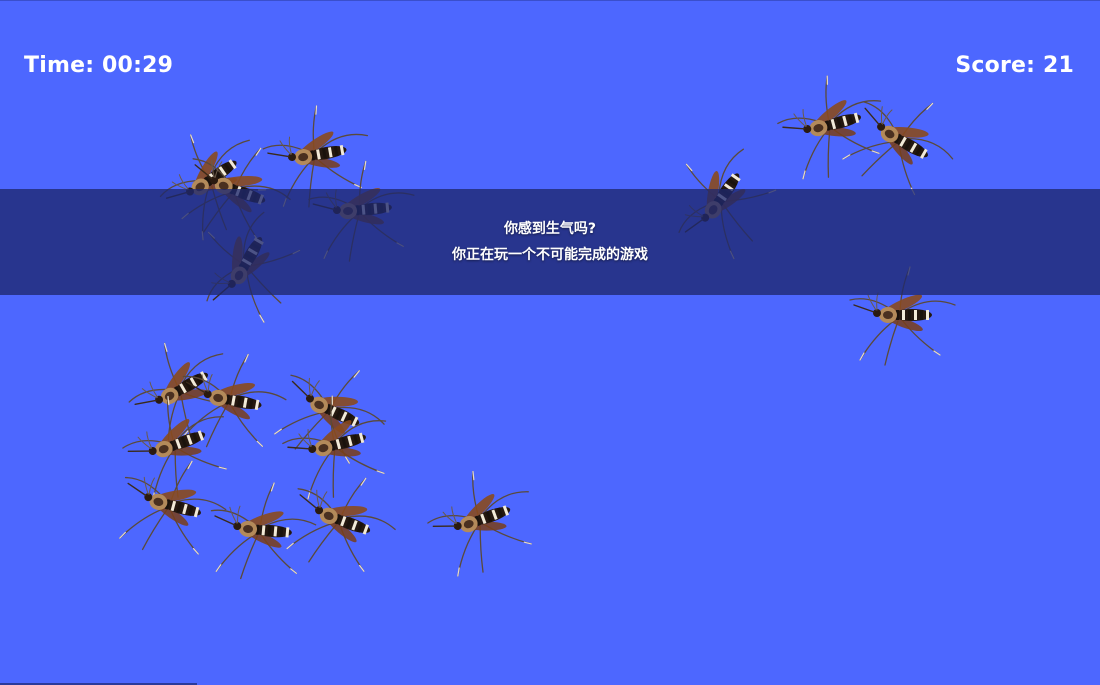  I want to click on banner-question: 你感到生气吗?, so click(550, 229).